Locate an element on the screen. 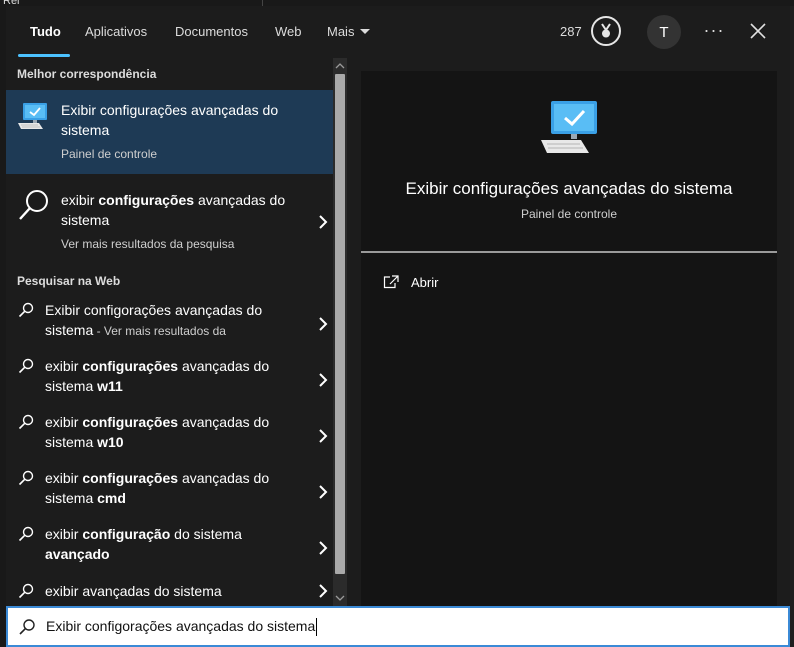 This screenshot has width=794, height=647. medal-icon is located at coordinates (606, 30).